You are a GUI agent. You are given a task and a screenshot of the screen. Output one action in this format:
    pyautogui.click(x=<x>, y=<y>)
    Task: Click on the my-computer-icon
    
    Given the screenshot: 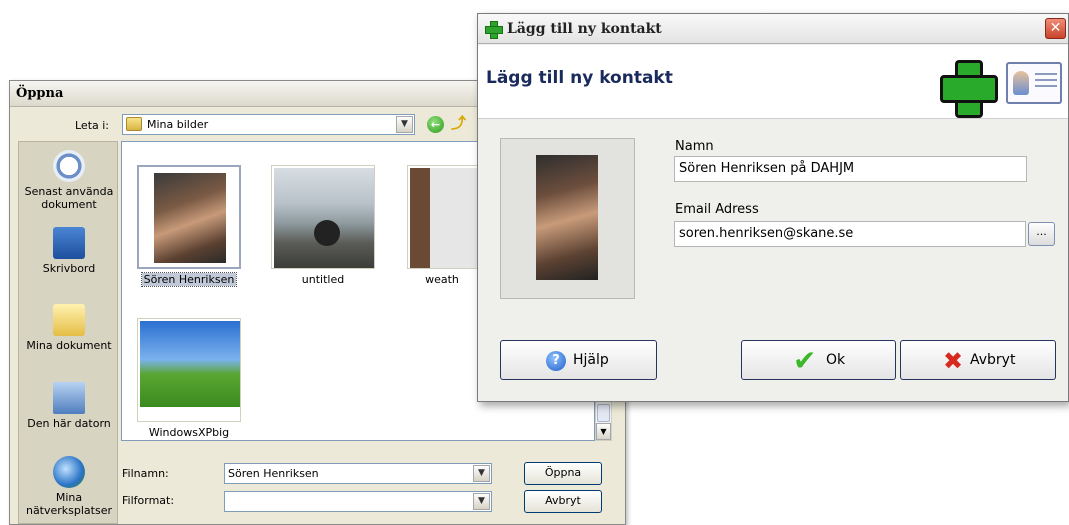 What is the action you would take?
    pyautogui.click(x=69, y=398)
    